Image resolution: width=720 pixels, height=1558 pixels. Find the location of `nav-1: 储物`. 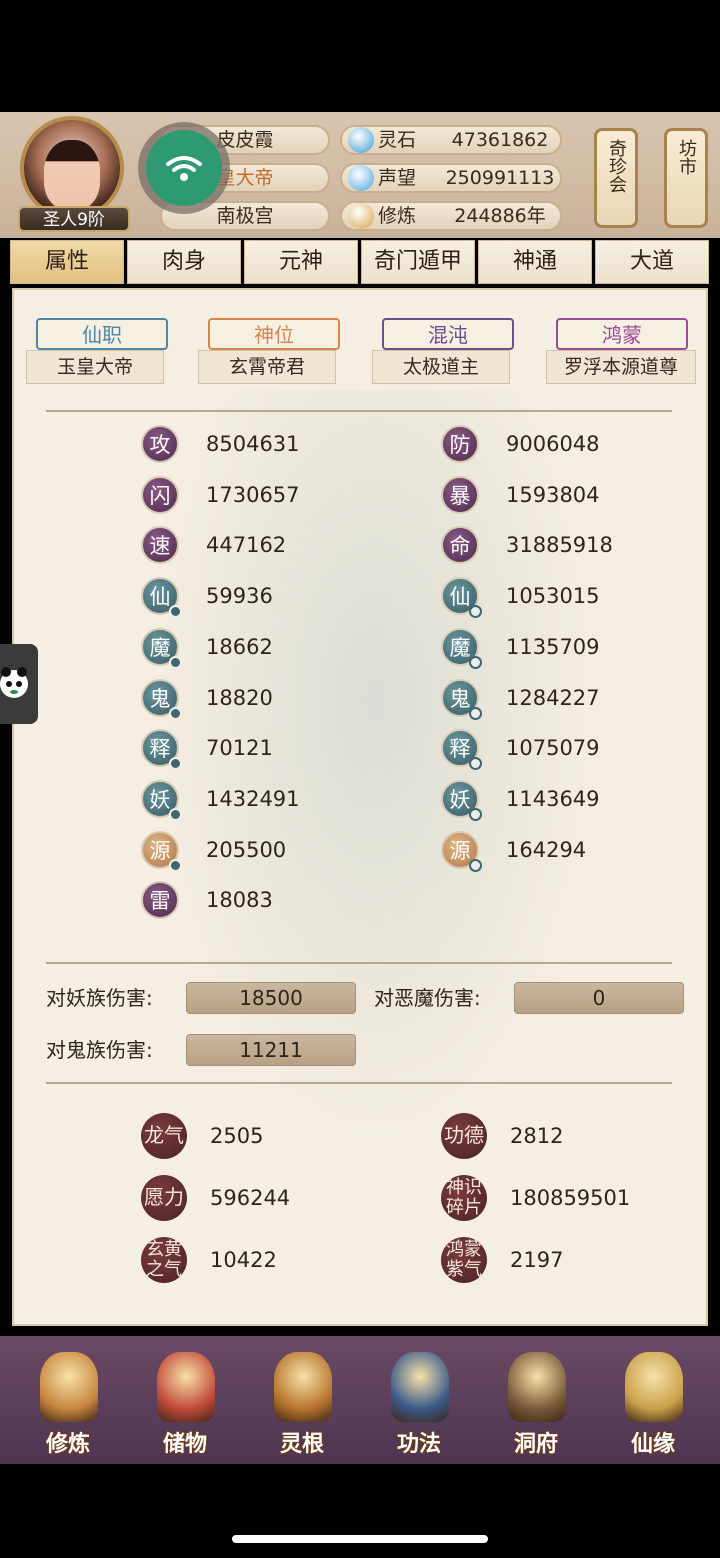

nav-1: 储物 is located at coordinates (185, 1400).